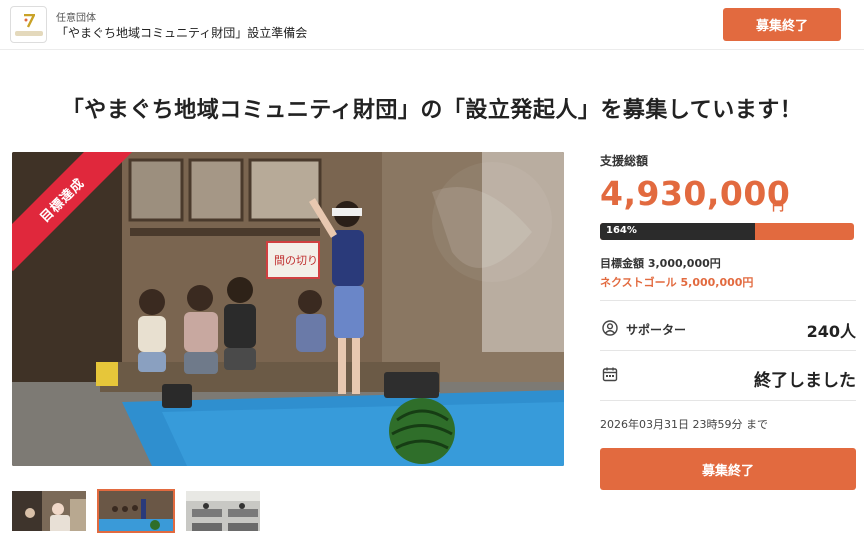  What do you see at coordinates (73, 212) in the screenshot?
I see `ribbon-label: 目標達成` at bounding box center [73, 212].